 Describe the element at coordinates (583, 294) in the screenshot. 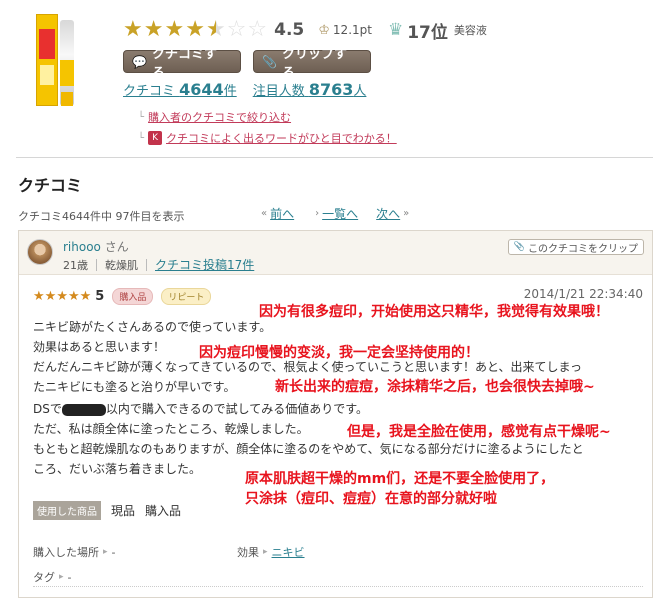

I see `review-date: 2014/1/21 22:34:40` at that location.